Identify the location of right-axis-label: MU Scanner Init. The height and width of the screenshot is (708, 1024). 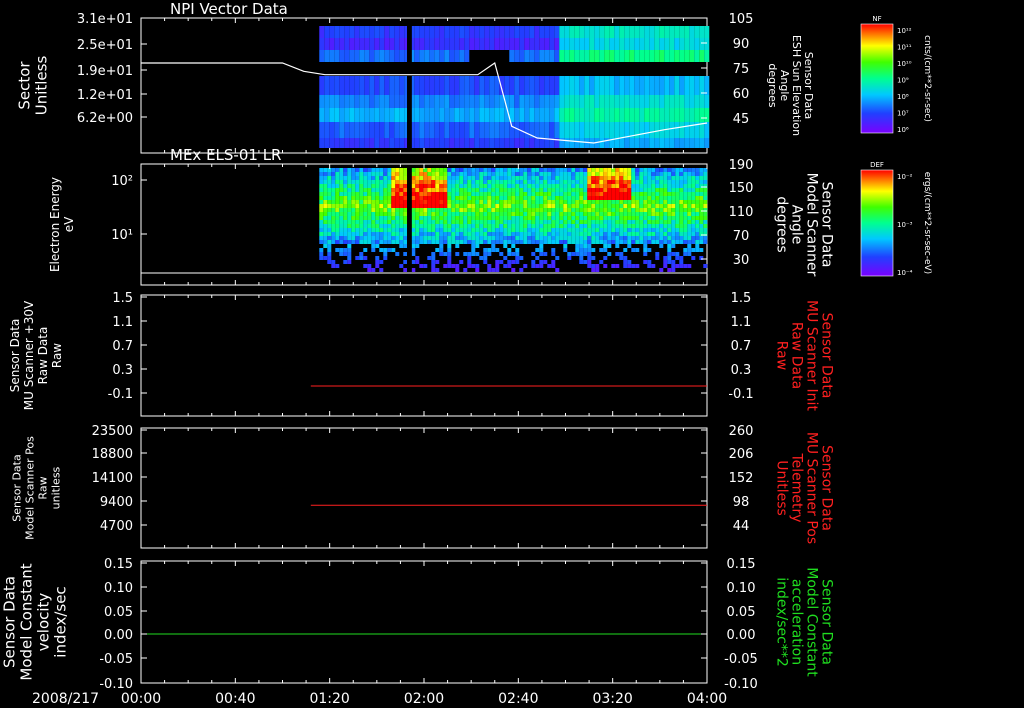
(812, 355).